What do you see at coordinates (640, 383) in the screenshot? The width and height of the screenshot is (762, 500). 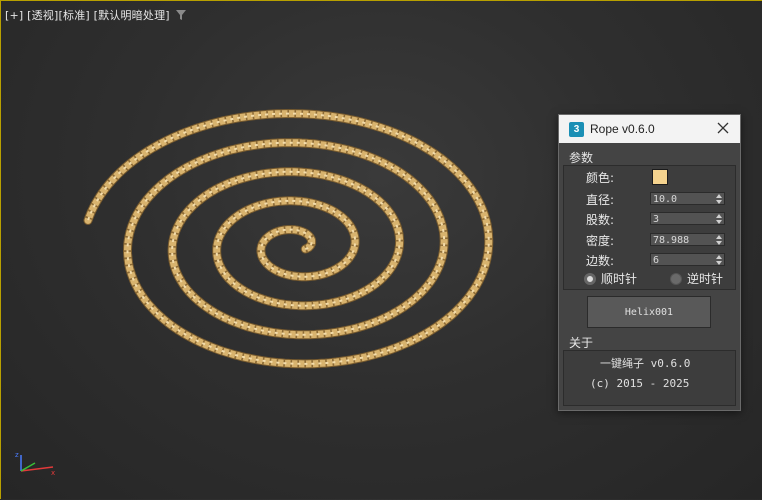 I see `about-copyright: (c) 2015 - 2025` at bounding box center [640, 383].